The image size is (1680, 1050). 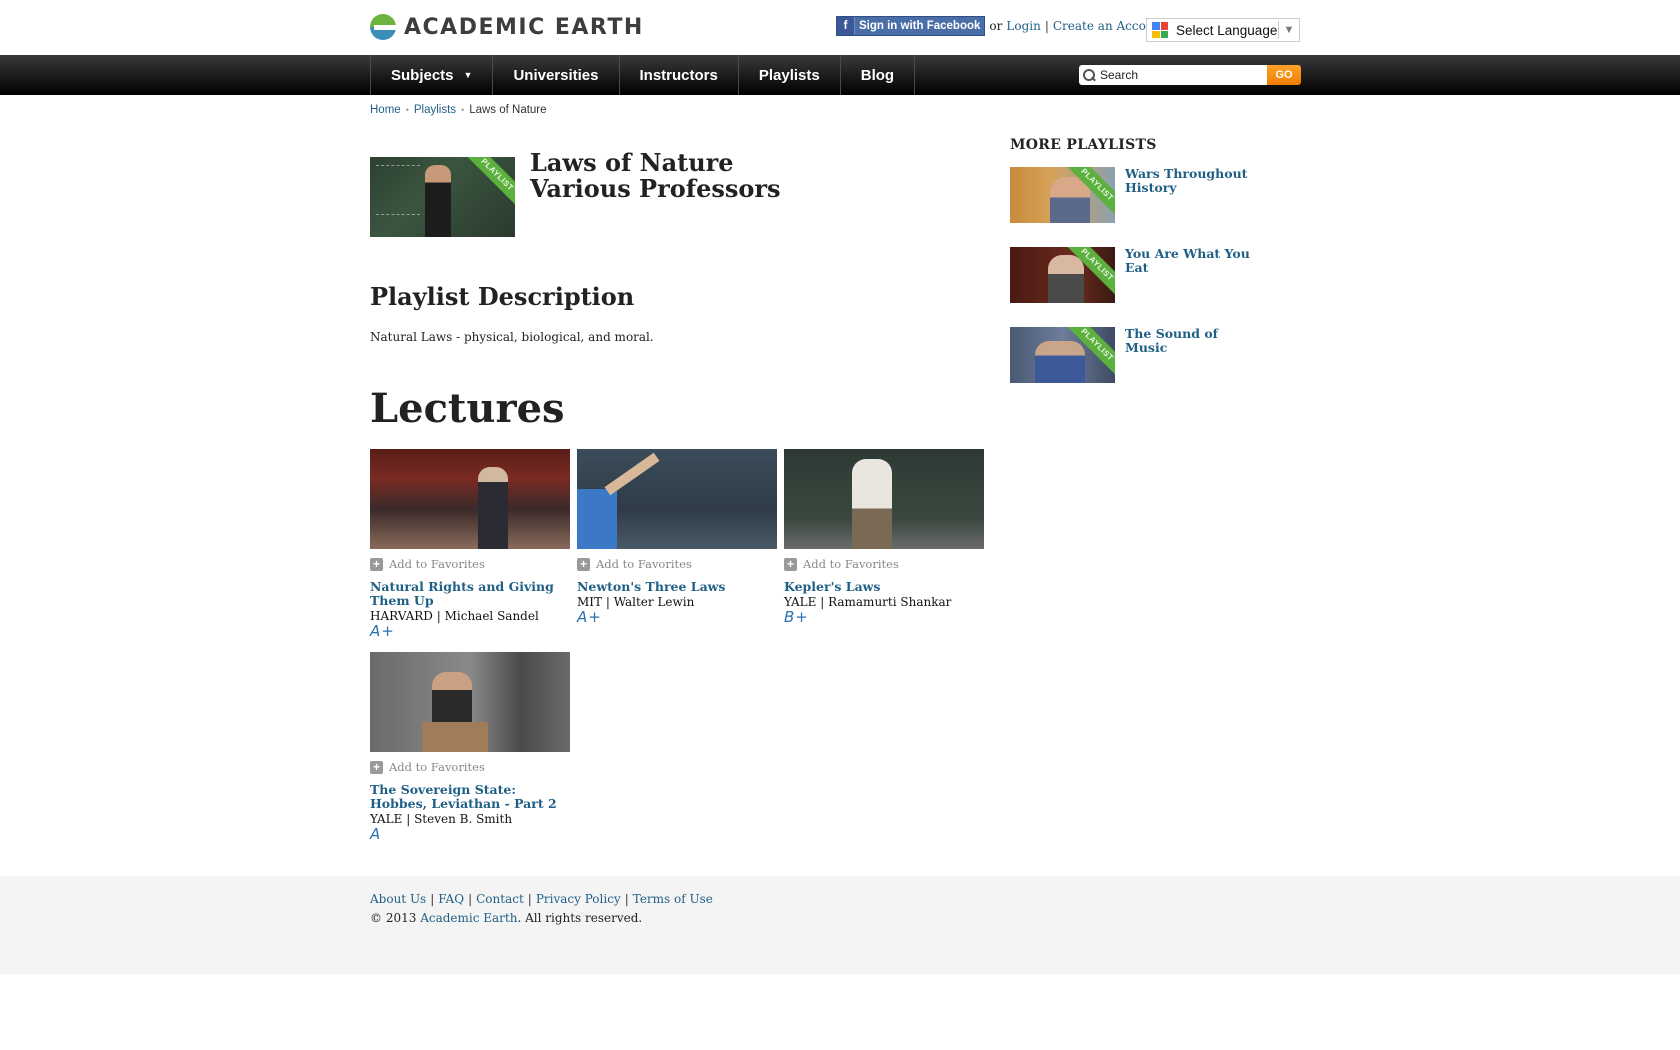 What do you see at coordinates (1190, 275) in the screenshot?
I see `sidebar-playlist-title: You Are What You Eat` at bounding box center [1190, 275].